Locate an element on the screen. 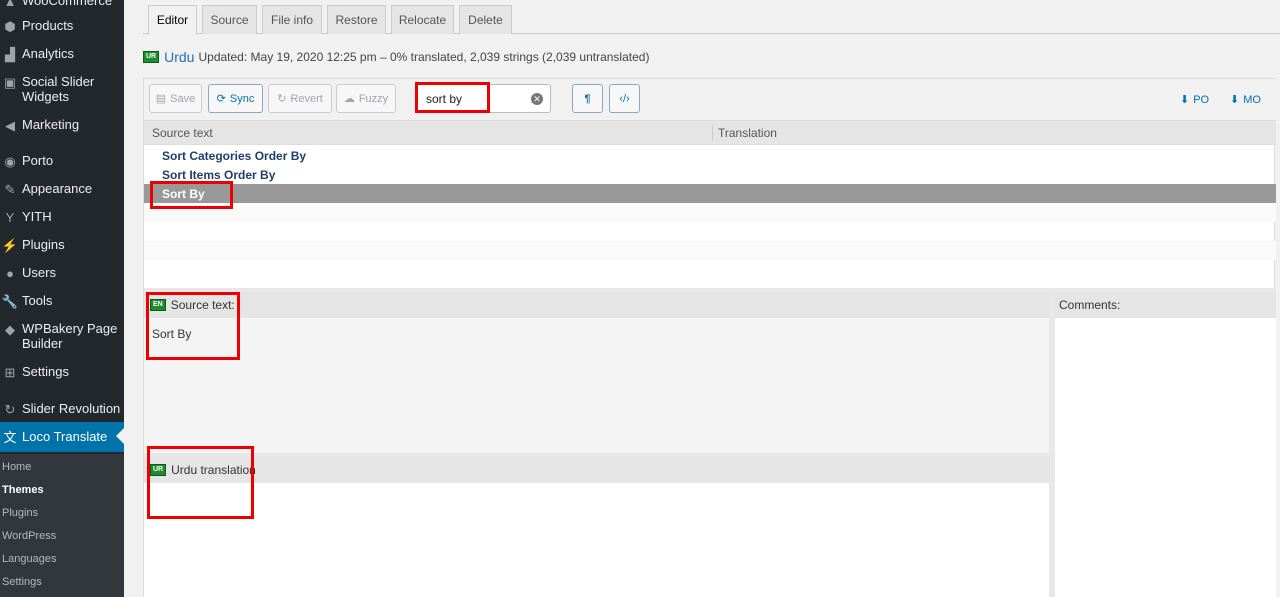  source-text-value: Sort By is located at coordinates (172, 334).